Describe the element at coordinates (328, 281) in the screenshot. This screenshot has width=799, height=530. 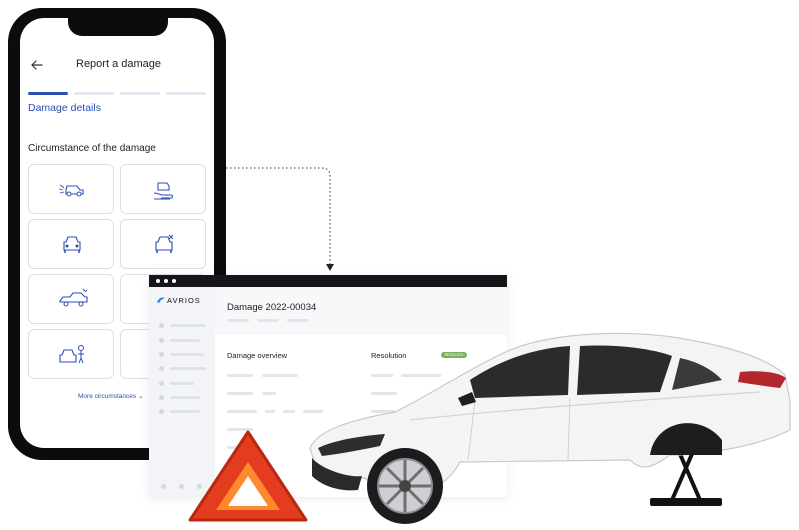
I see `window-titlebar` at that location.